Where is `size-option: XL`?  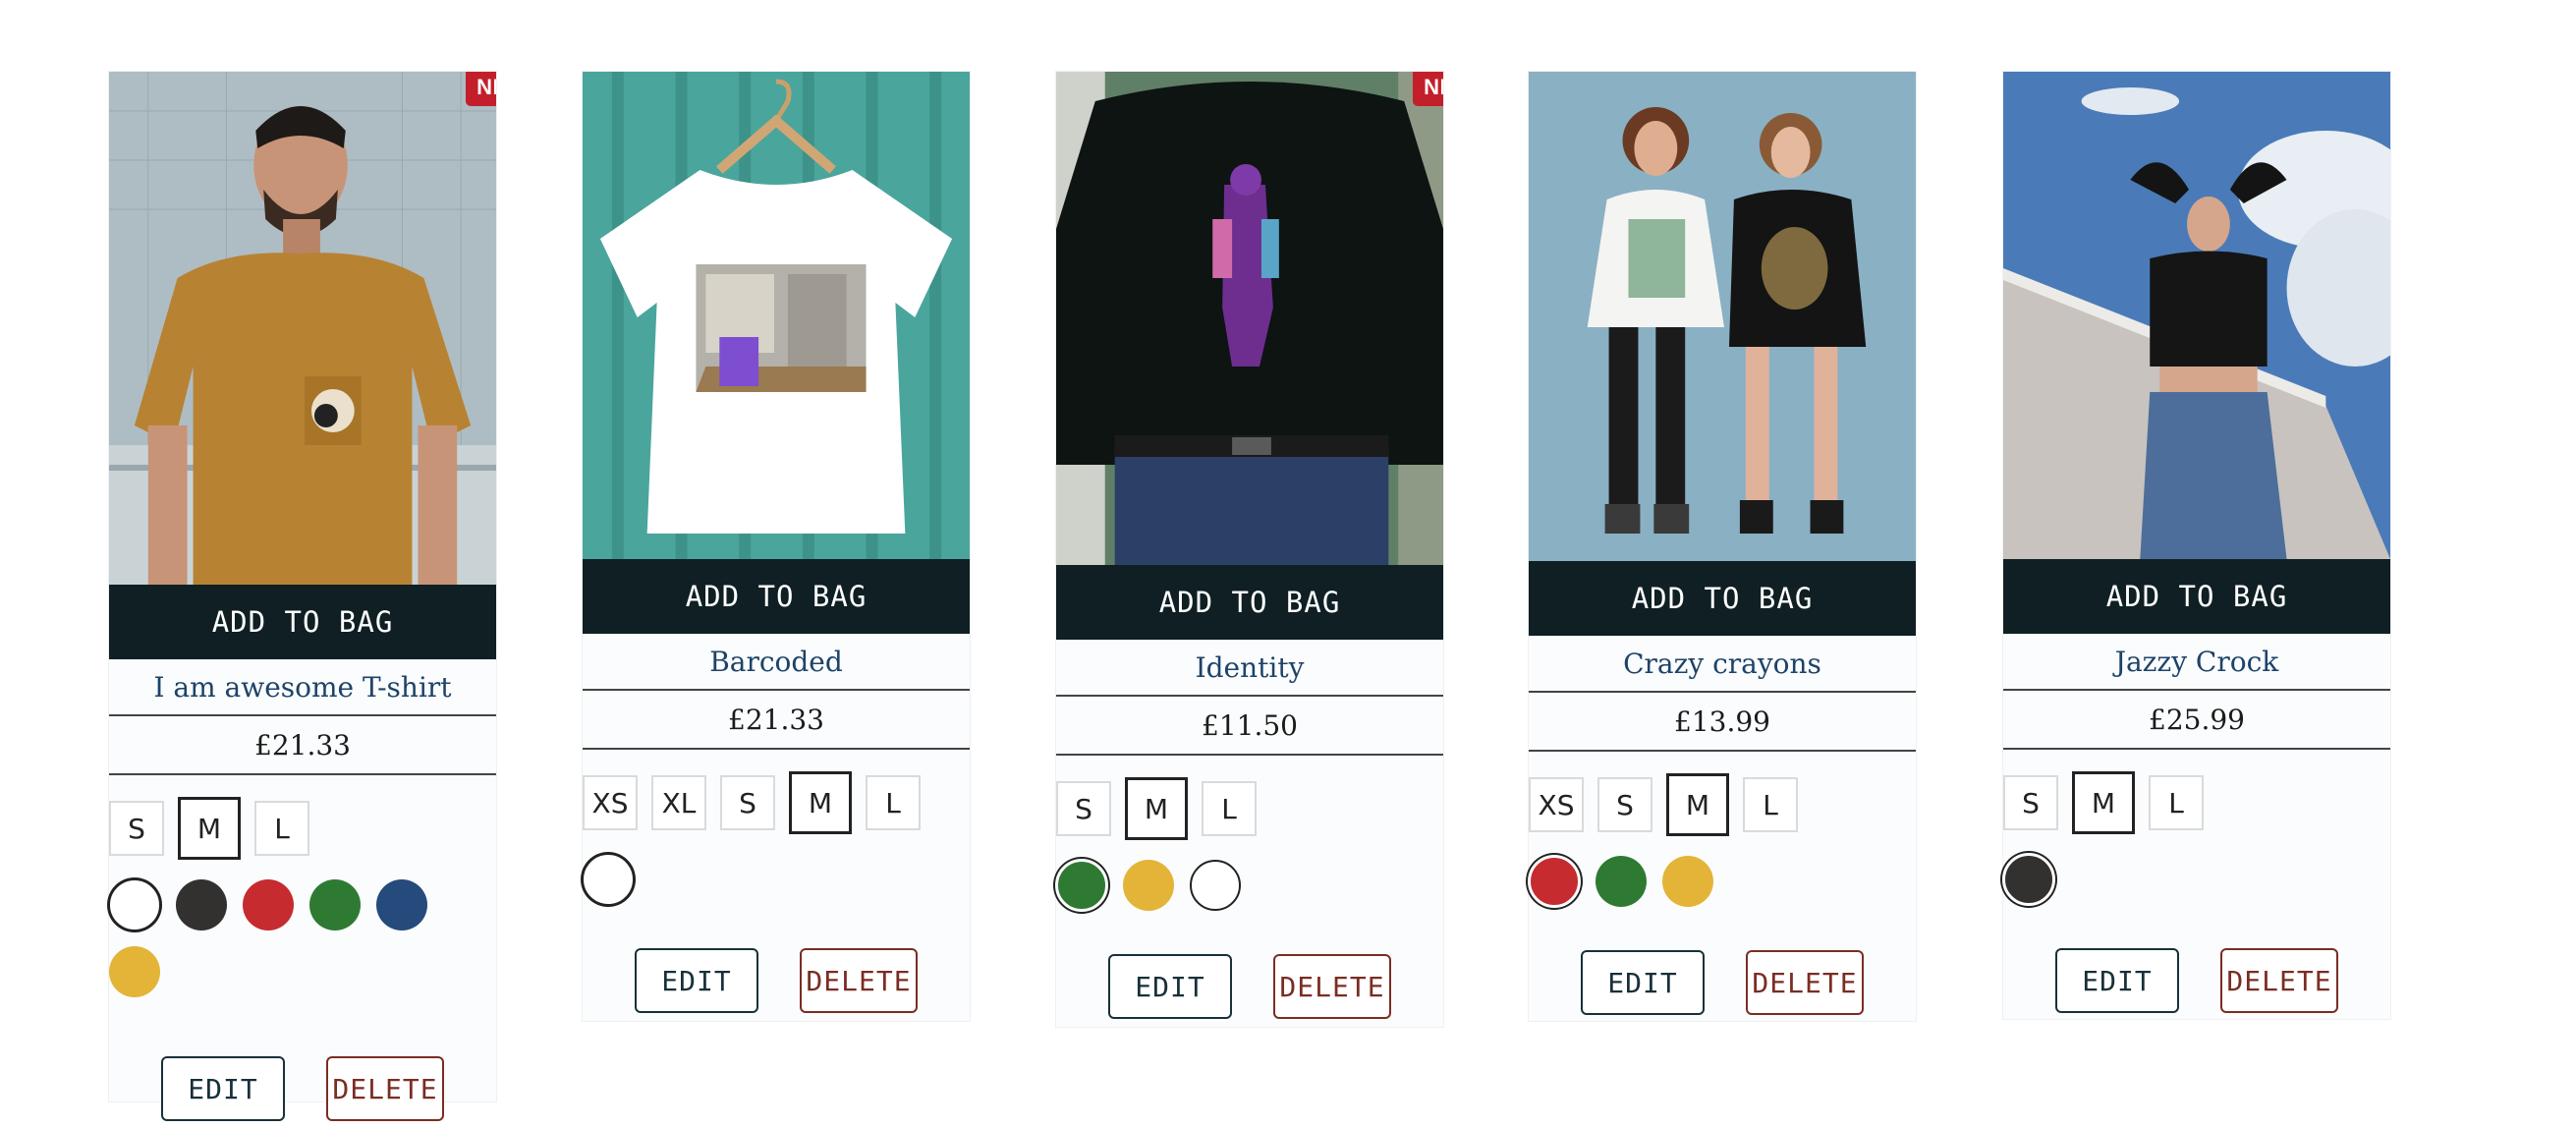
size-option: XL is located at coordinates (678, 802).